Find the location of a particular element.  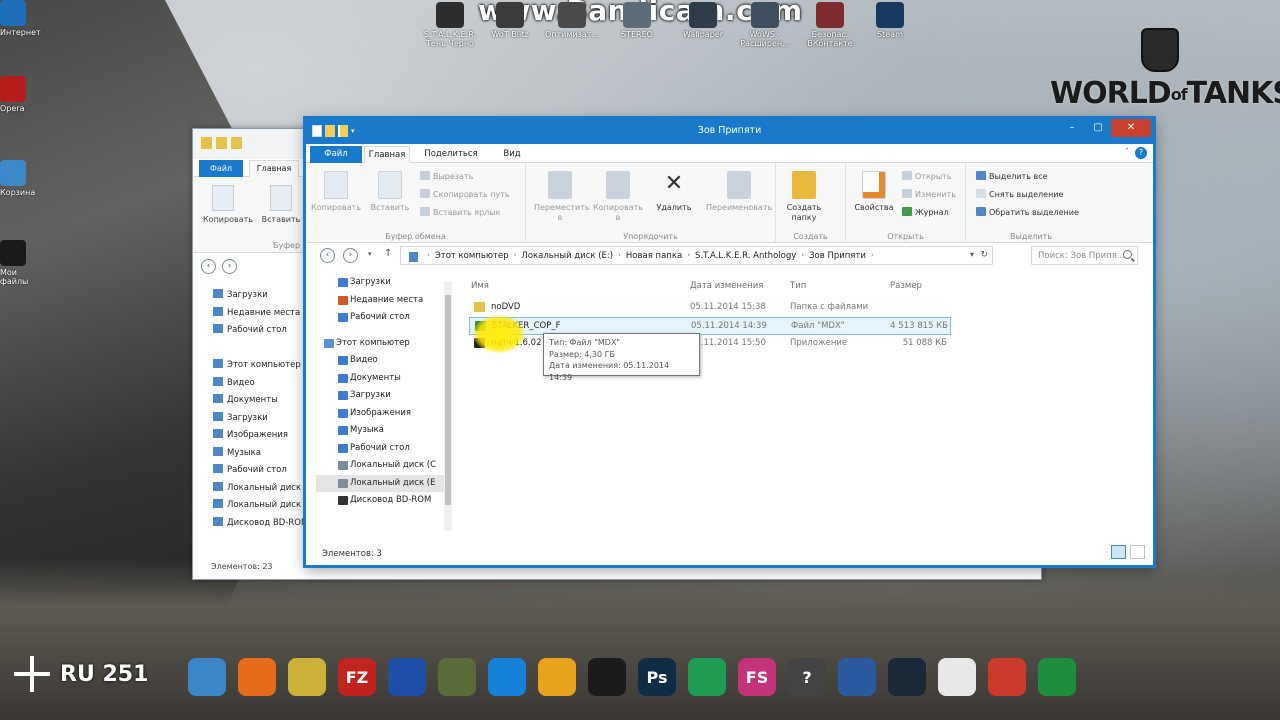

desktop-icon: WoT Blitz is located at coordinates (510, 20).